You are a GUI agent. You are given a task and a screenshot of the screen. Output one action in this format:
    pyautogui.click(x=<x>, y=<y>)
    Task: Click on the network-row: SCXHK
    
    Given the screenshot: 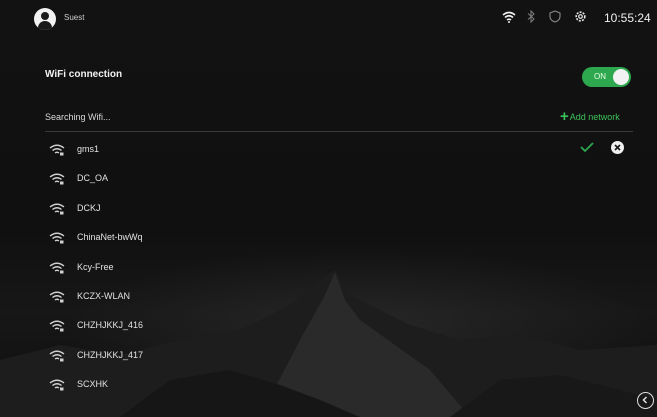 What is the action you would take?
    pyautogui.click(x=340, y=384)
    